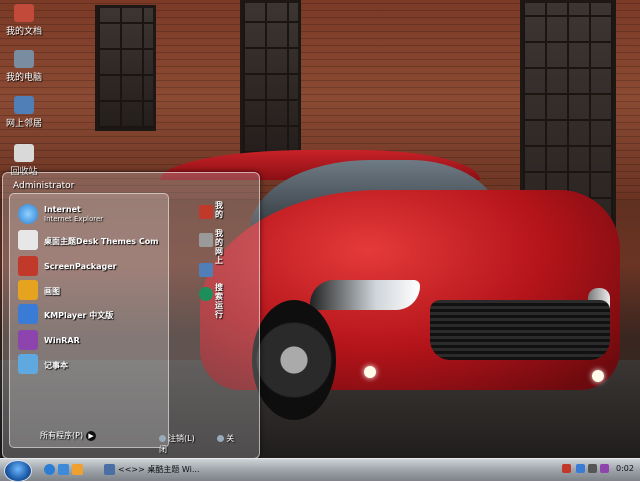  Describe the element at coordinates (206, 212) in the screenshot. I see `documents-folder-icon` at that location.